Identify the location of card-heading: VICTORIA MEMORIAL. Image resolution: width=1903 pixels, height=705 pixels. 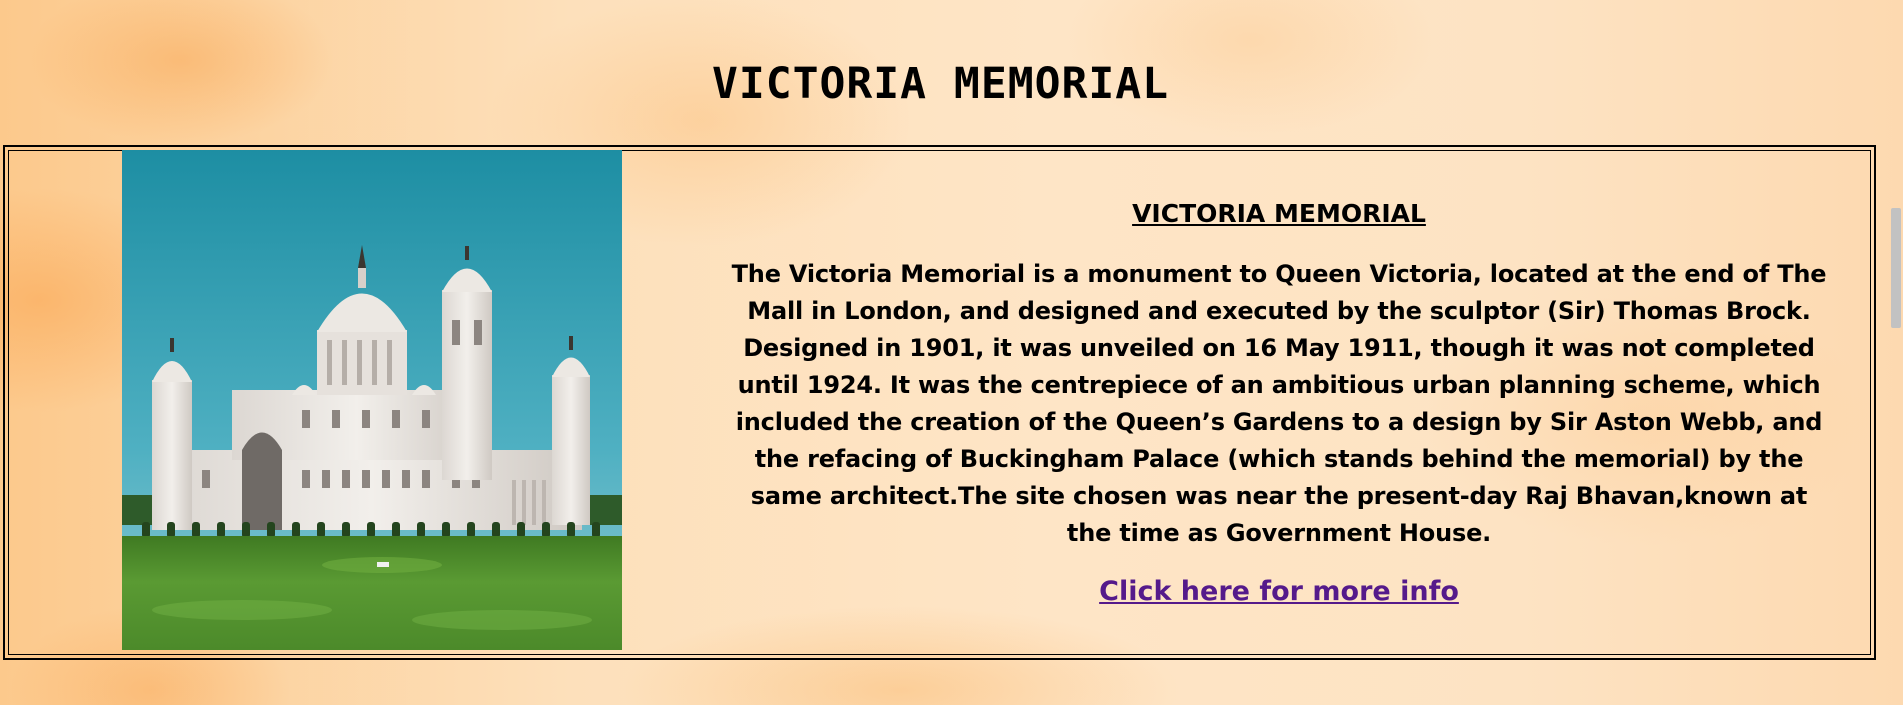
(1279, 213).